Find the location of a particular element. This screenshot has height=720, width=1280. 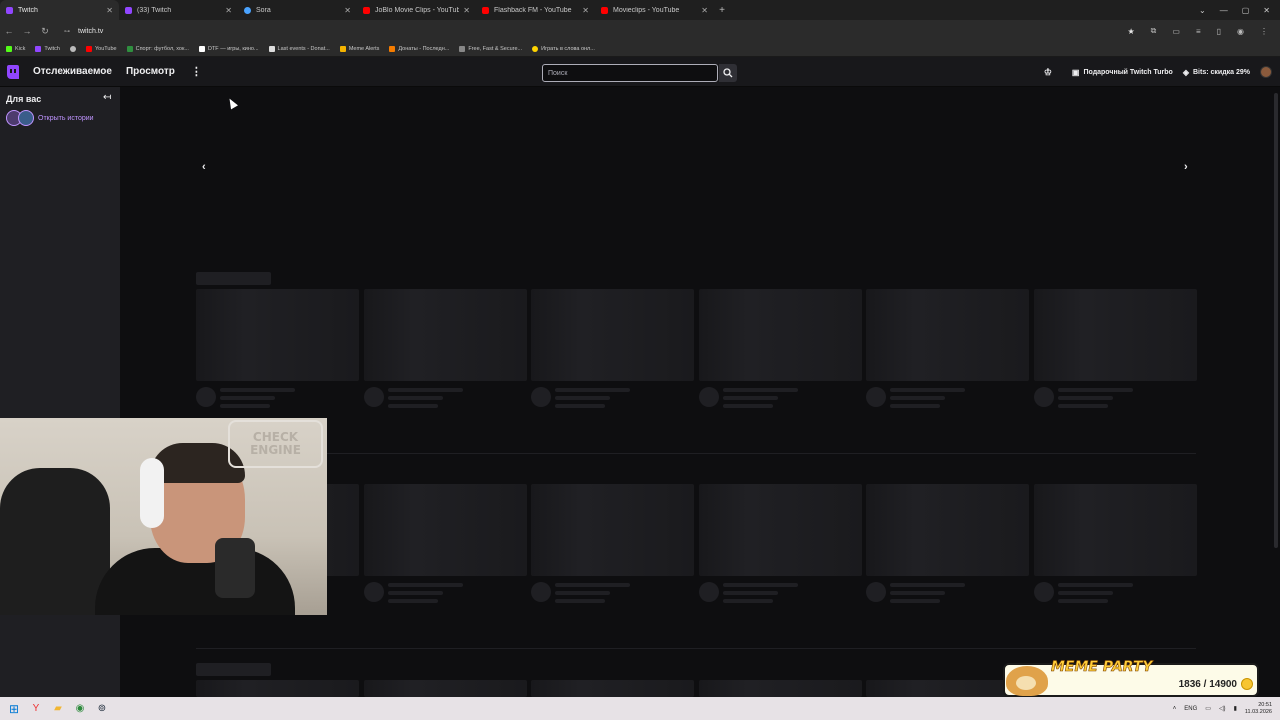

open-stories-button: Открыть истории is located at coordinates (50, 118).